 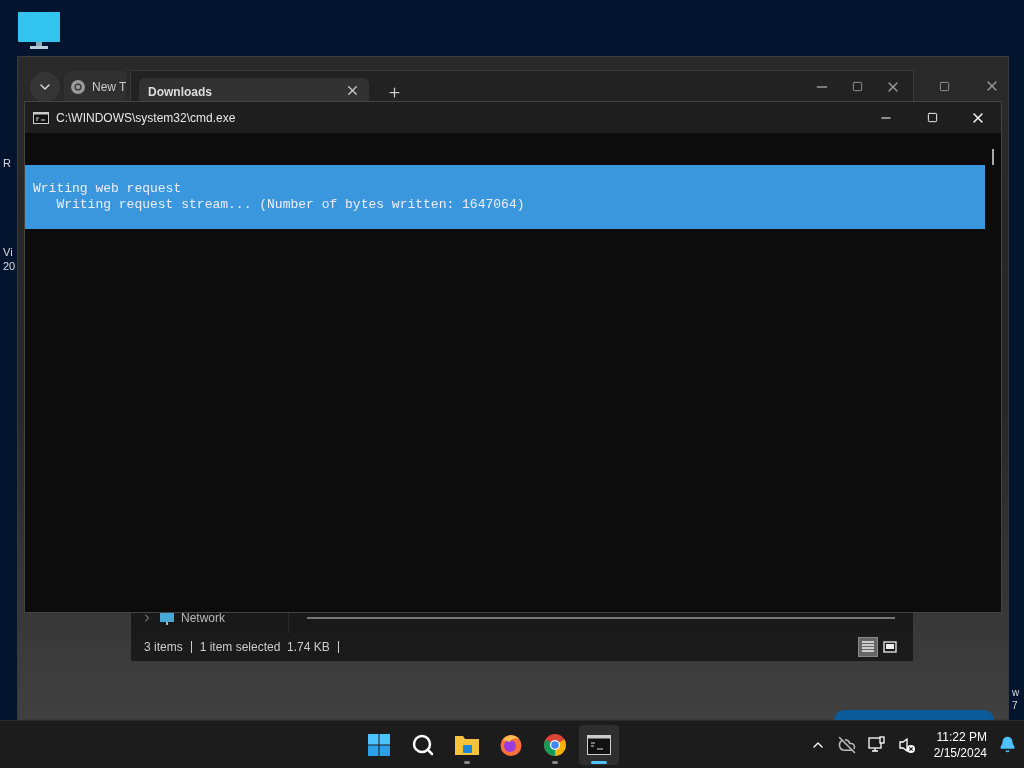 I want to click on browser-tab: New T, so click(x=95, y=87).